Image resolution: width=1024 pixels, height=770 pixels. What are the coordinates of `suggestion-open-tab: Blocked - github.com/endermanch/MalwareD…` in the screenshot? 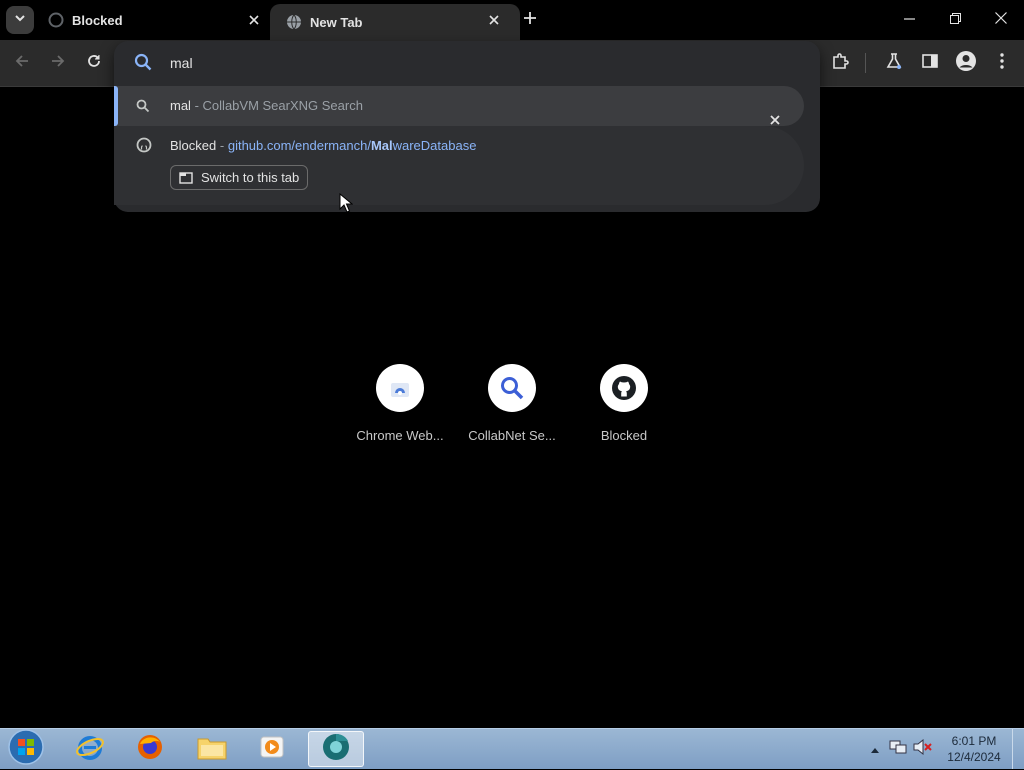 It's located at (459, 165).